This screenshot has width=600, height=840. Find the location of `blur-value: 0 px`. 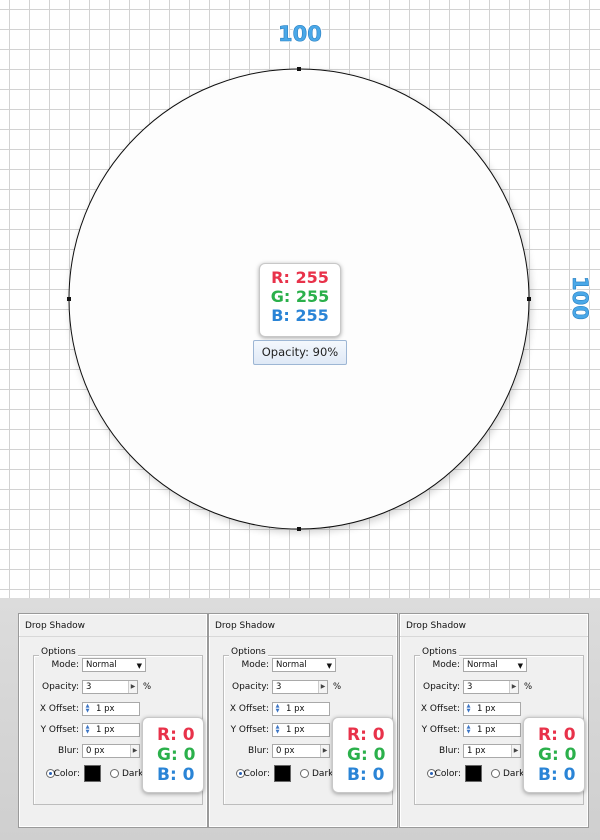

blur-value: 0 px is located at coordinates (95, 751).